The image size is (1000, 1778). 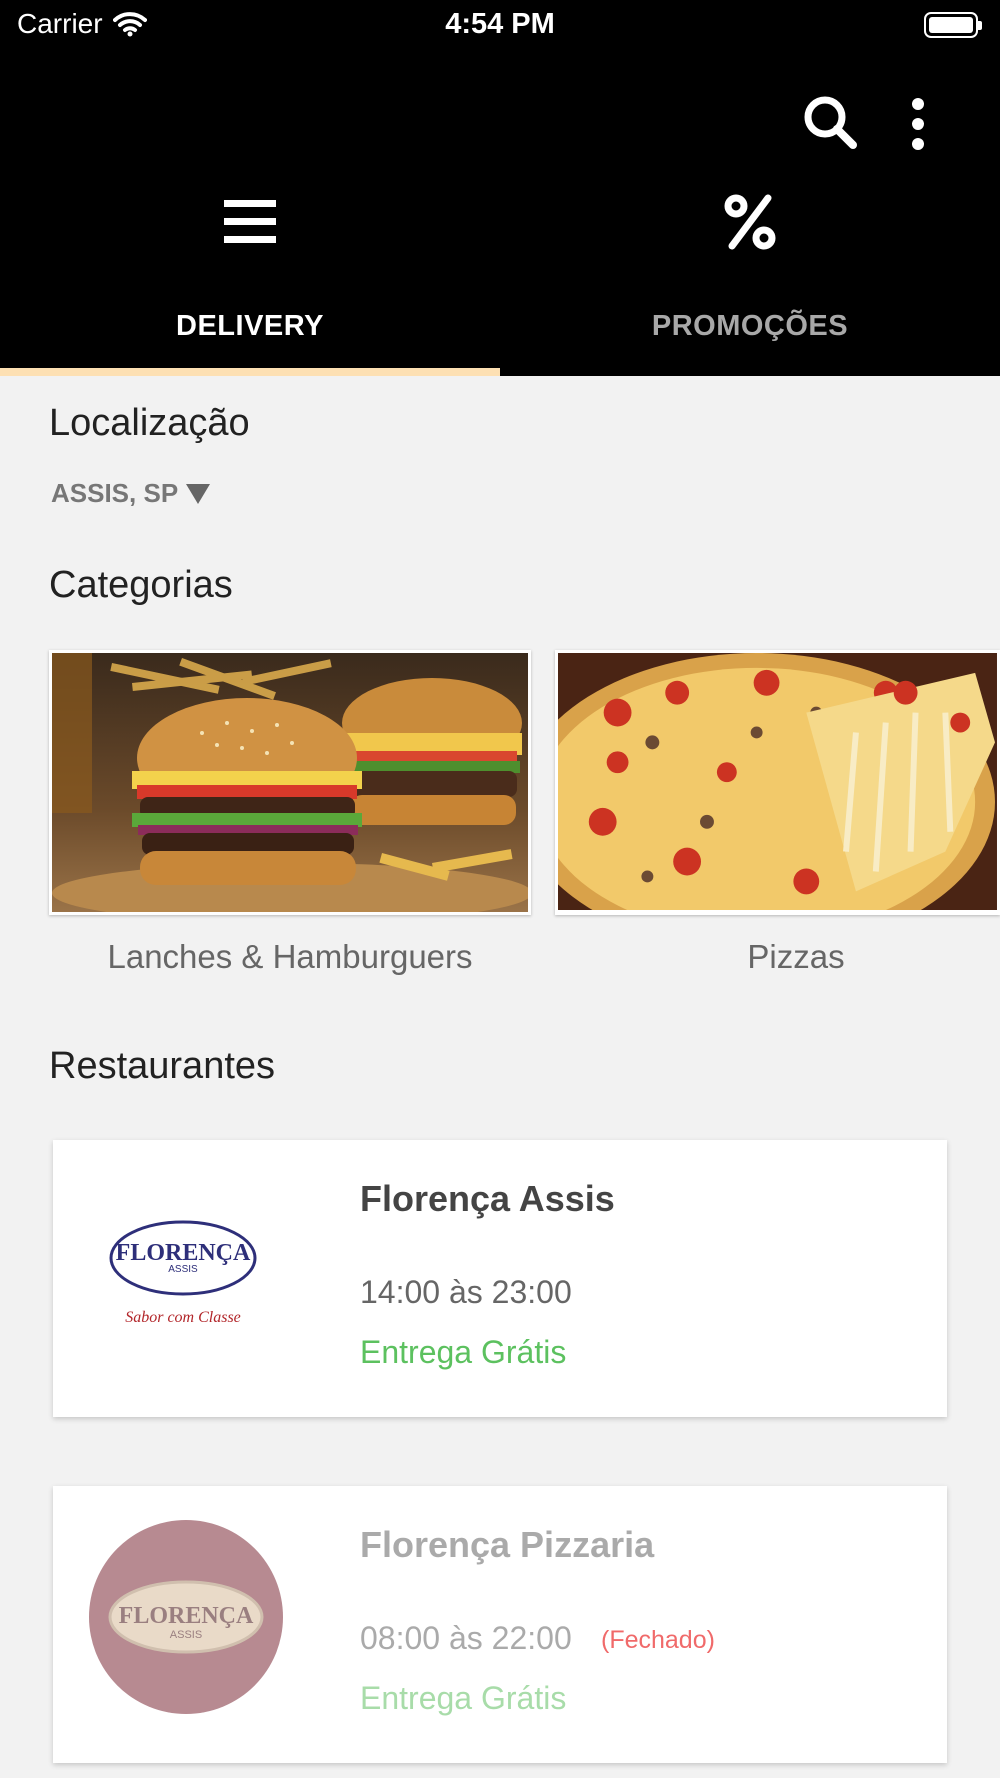 What do you see at coordinates (750, 326) in the screenshot?
I see `tab-promocoes-label: PROMOÇÕES` at bounding box center [750, 326].